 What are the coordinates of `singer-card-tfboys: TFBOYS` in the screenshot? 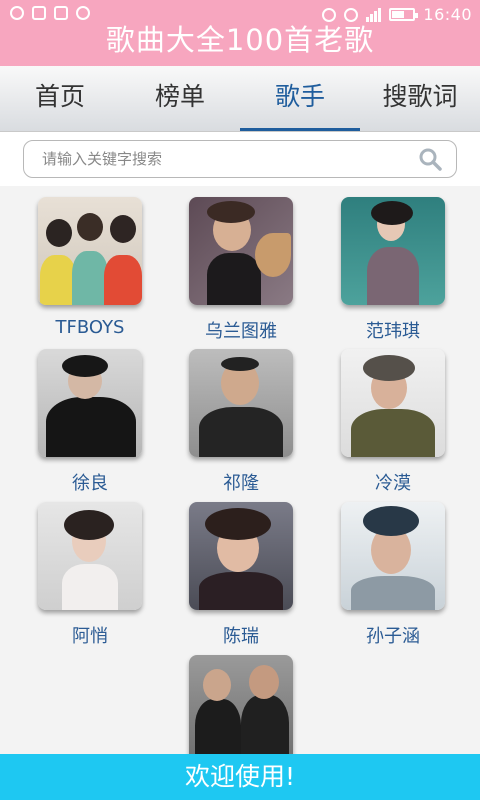 It's located at (90, 267).